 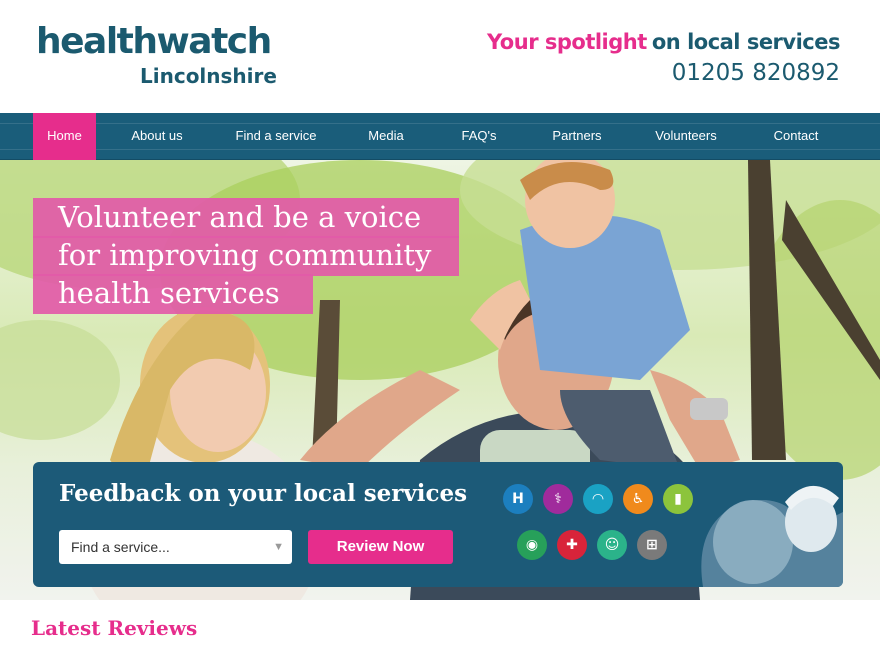 What do you see at coordinates (114, 628) in the screenshot?
I see `latest-reviews-heading: Latest Reviews` at bounding box center [114, 628].